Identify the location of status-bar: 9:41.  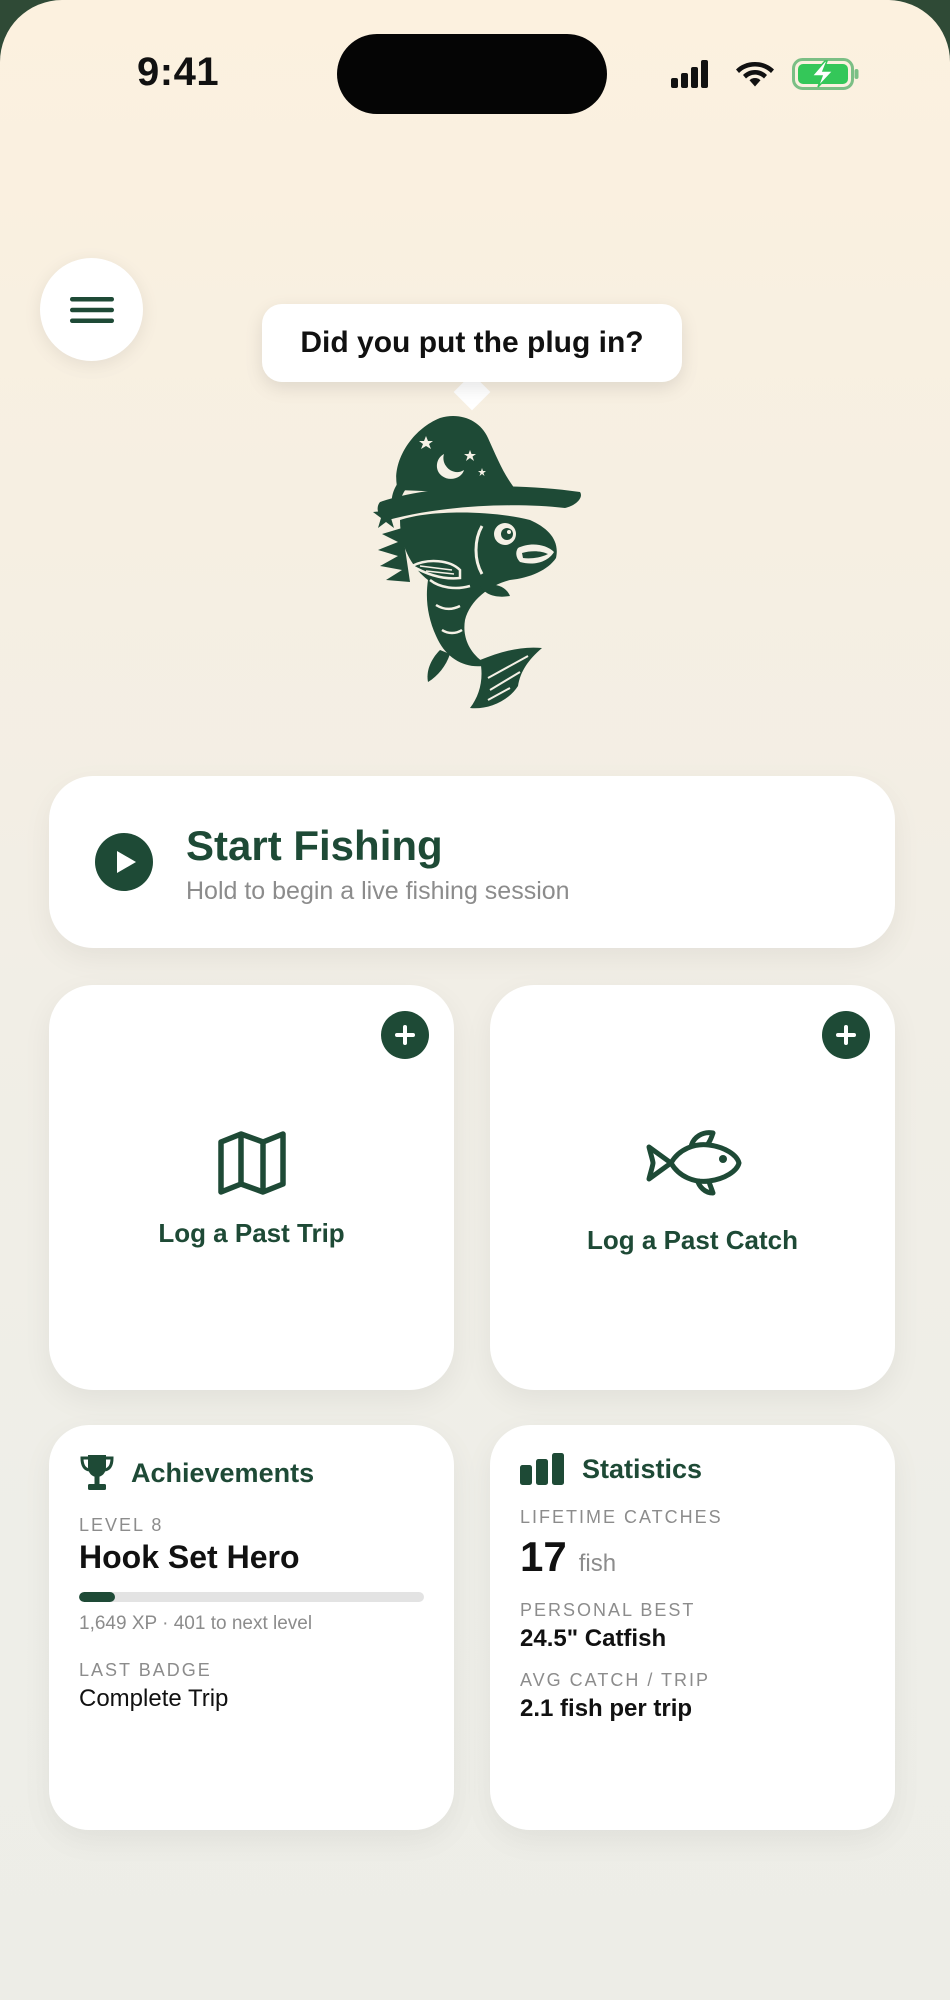
(475, 75).